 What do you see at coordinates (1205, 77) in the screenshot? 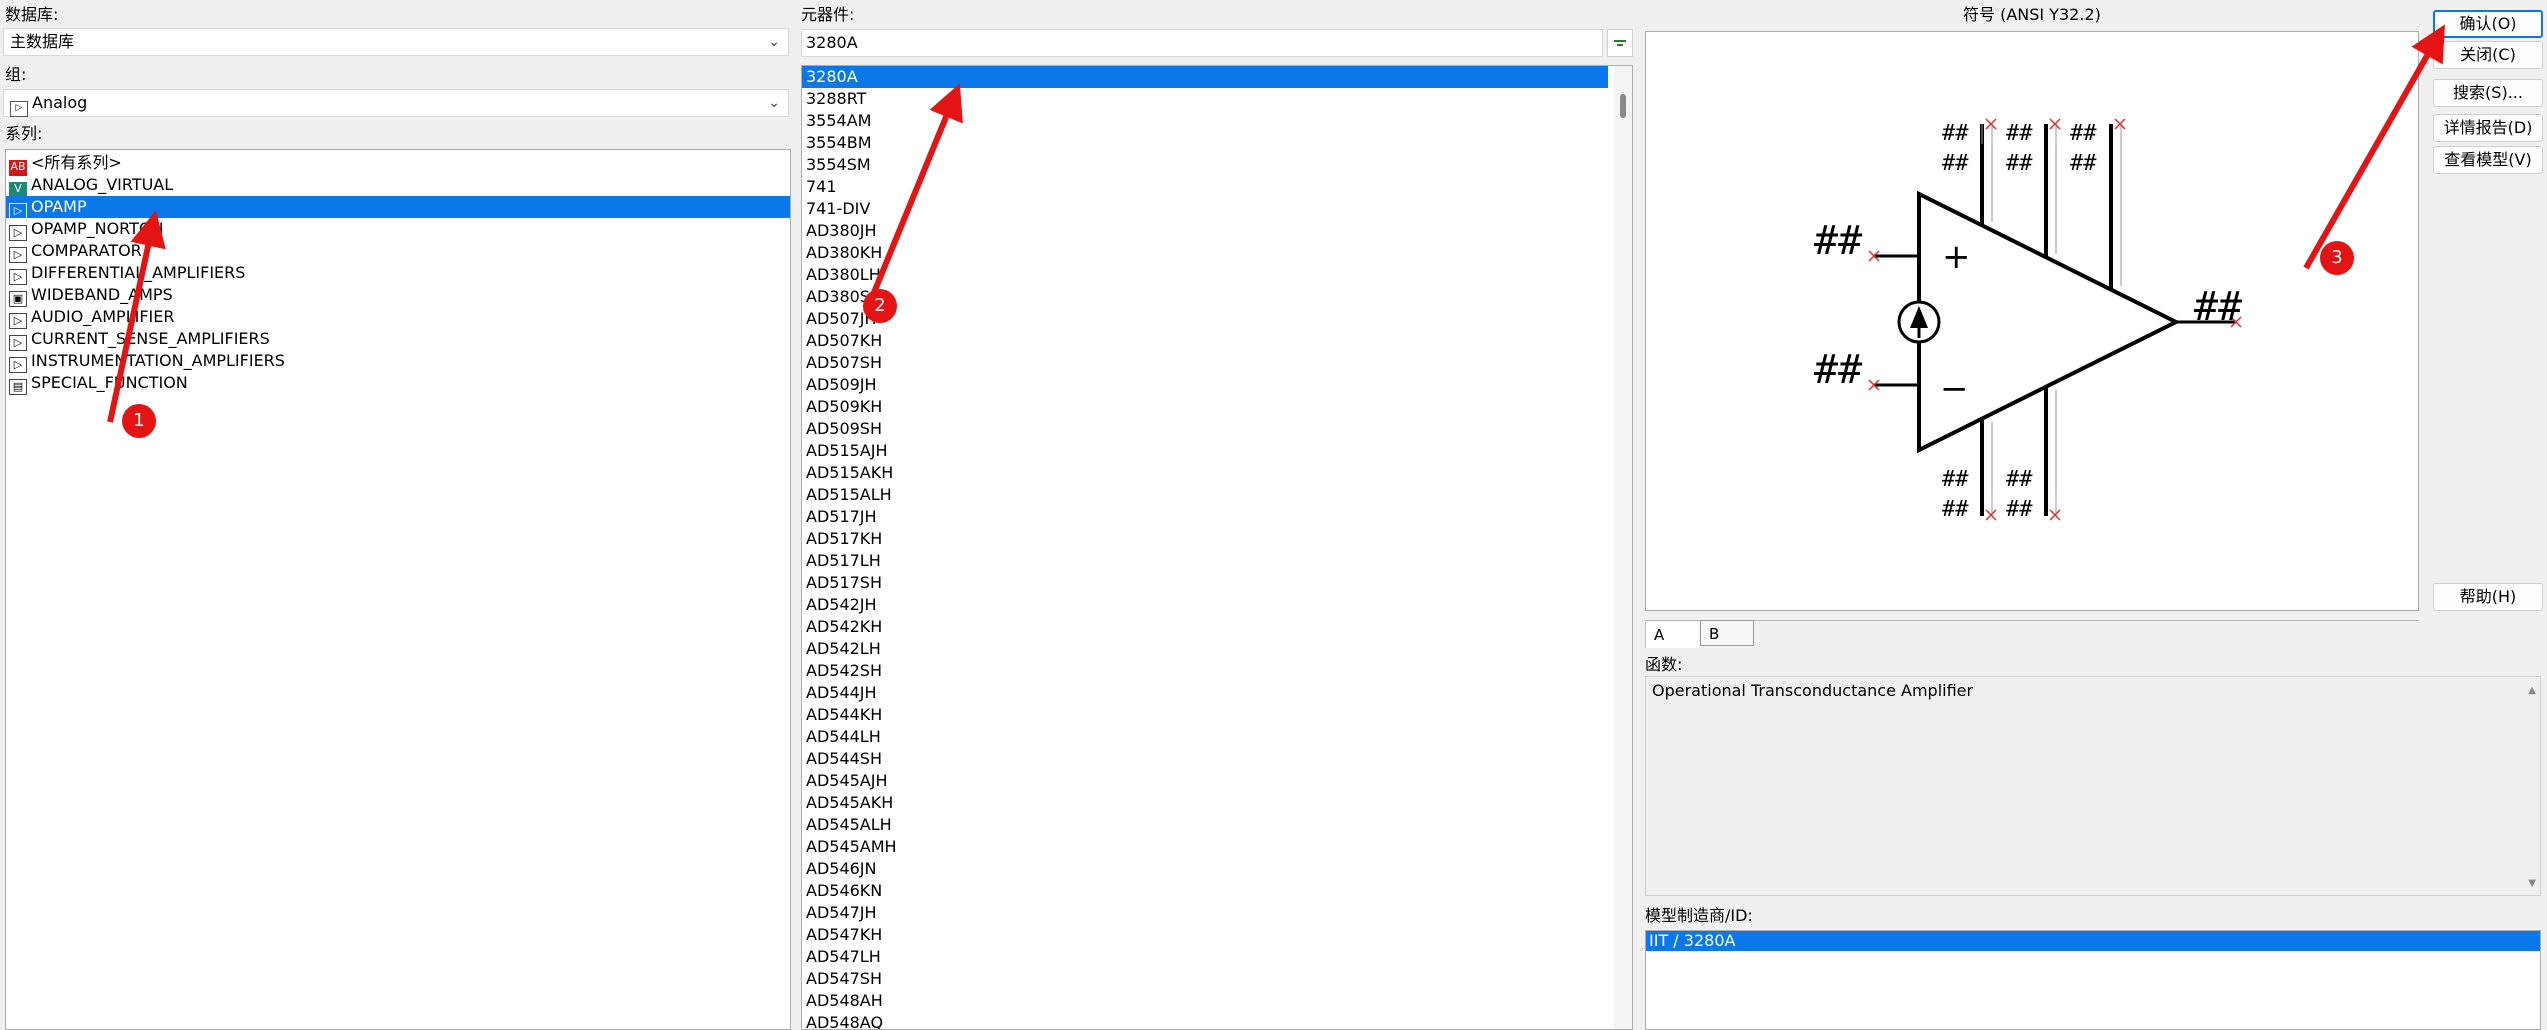
I see `component-item: 3280A` at bounding box center [1205, 77].